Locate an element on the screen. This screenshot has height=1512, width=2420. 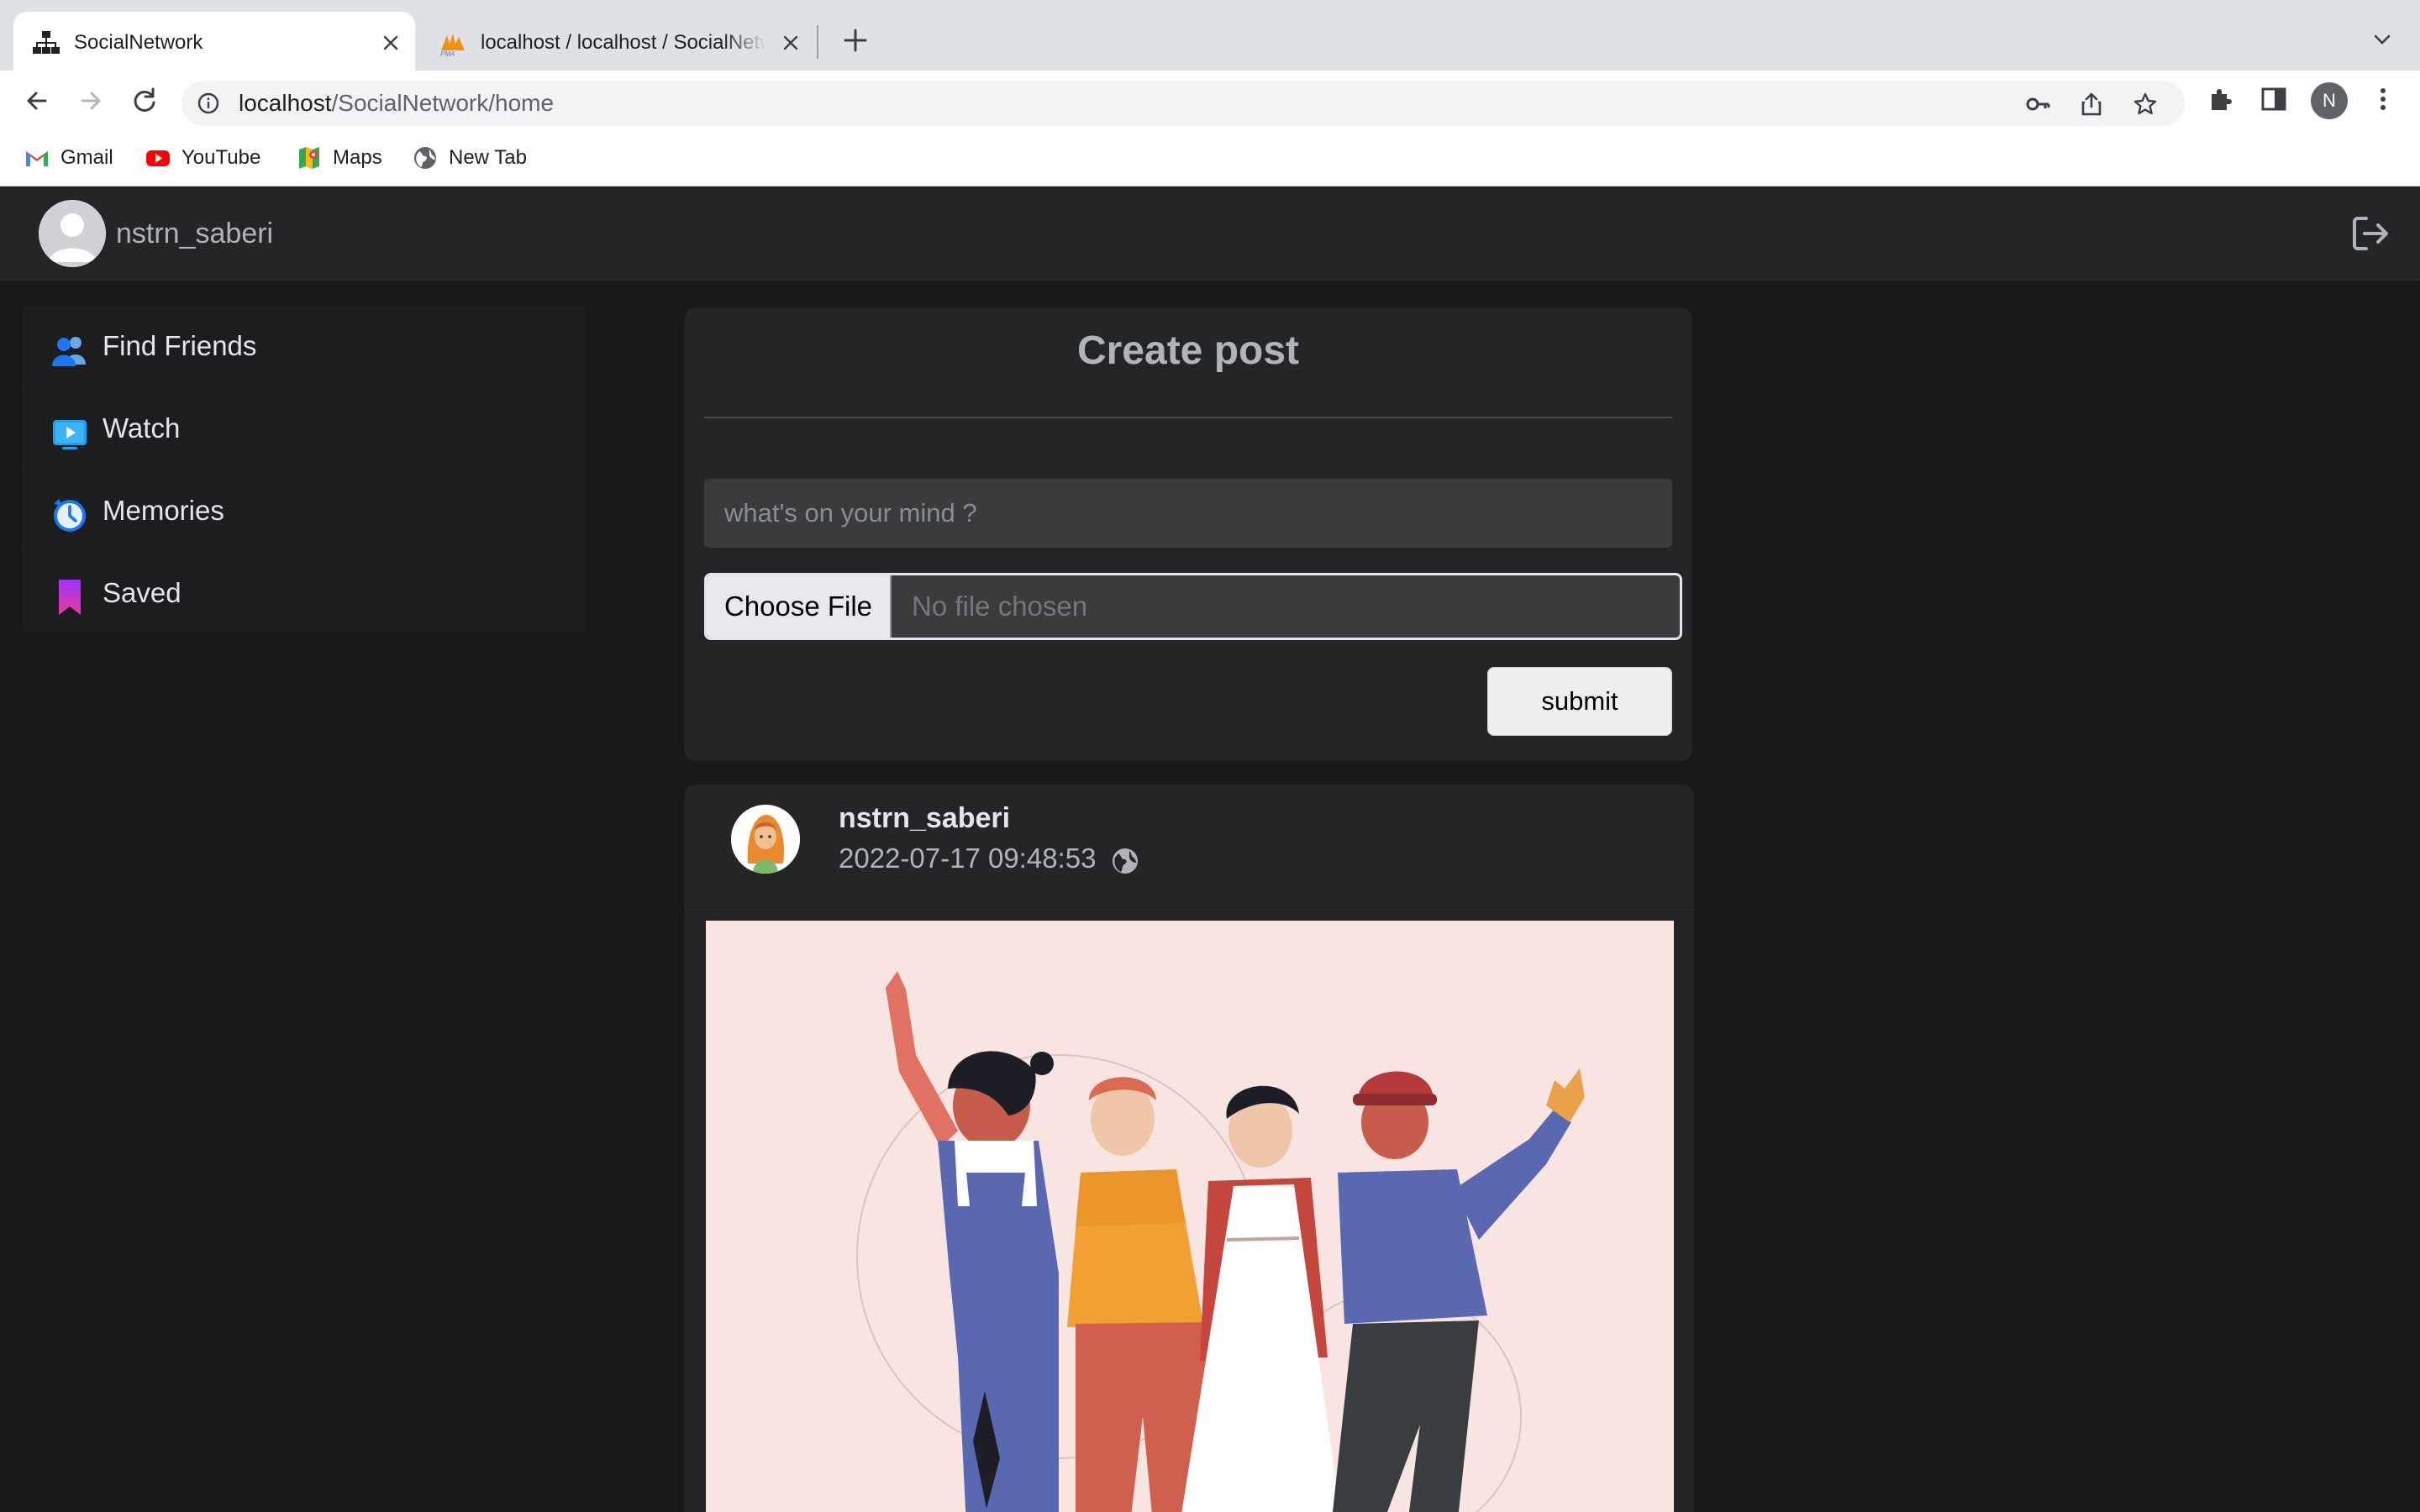
chevron-down-icon is located at coordinates (2383, 39).